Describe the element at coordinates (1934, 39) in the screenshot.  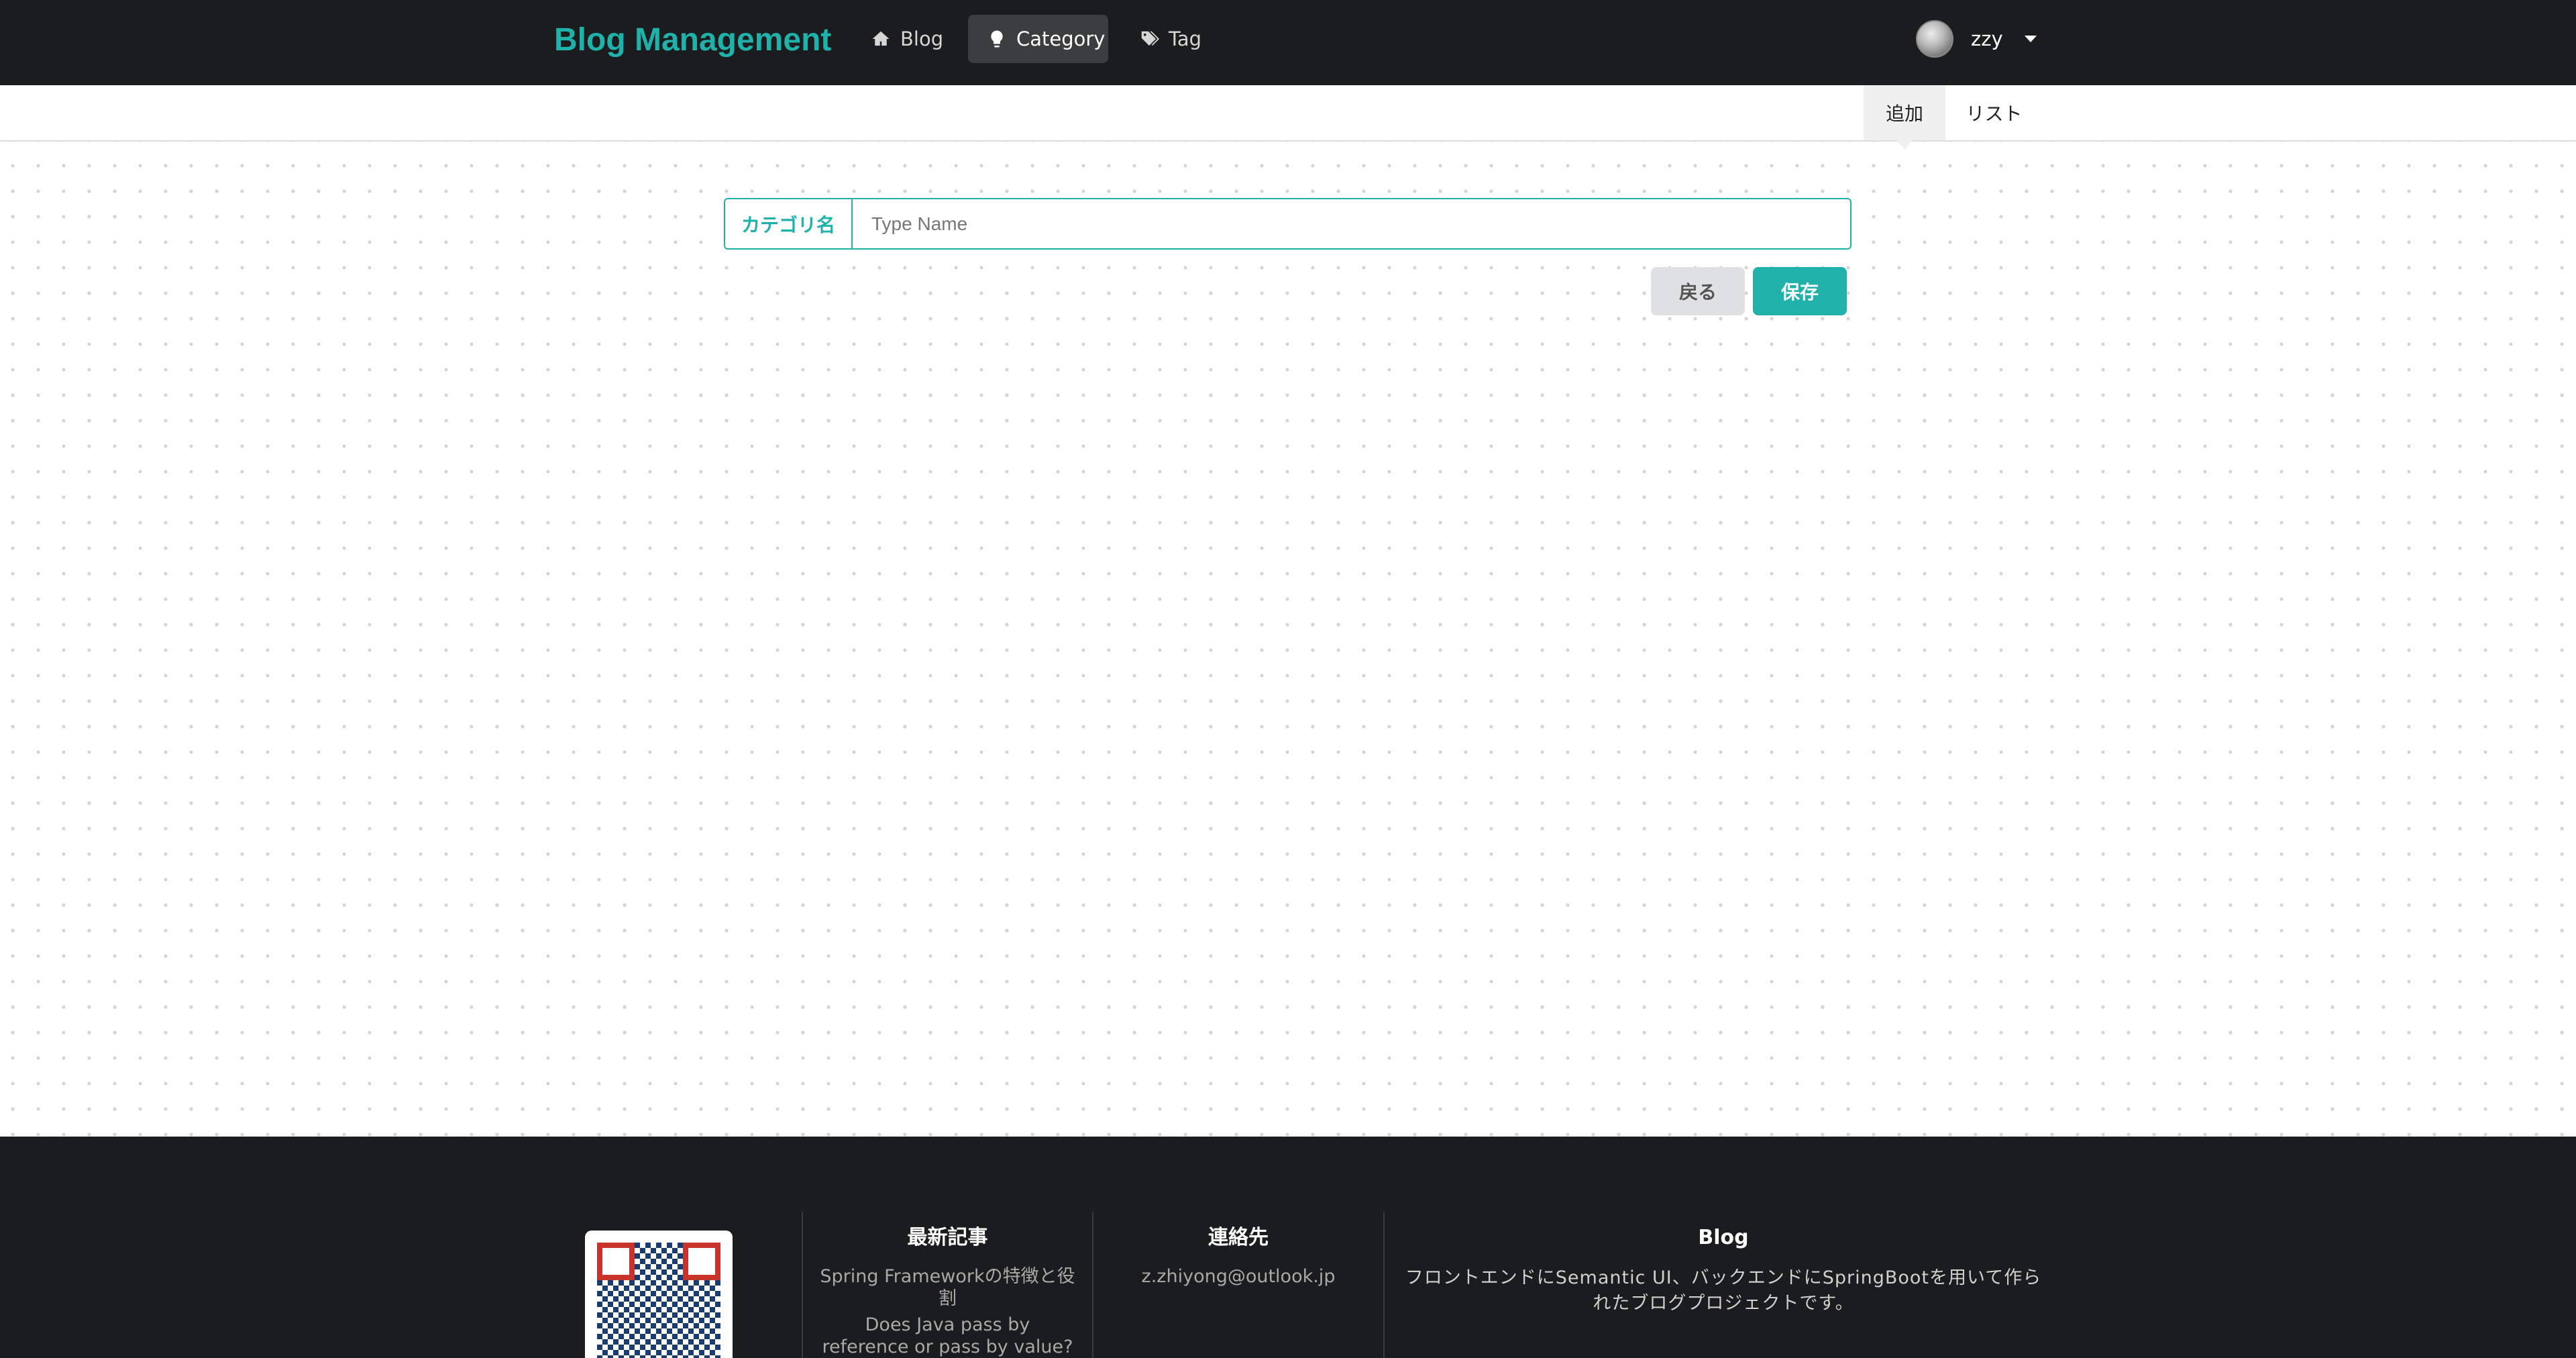
I see `avatar` at that location.